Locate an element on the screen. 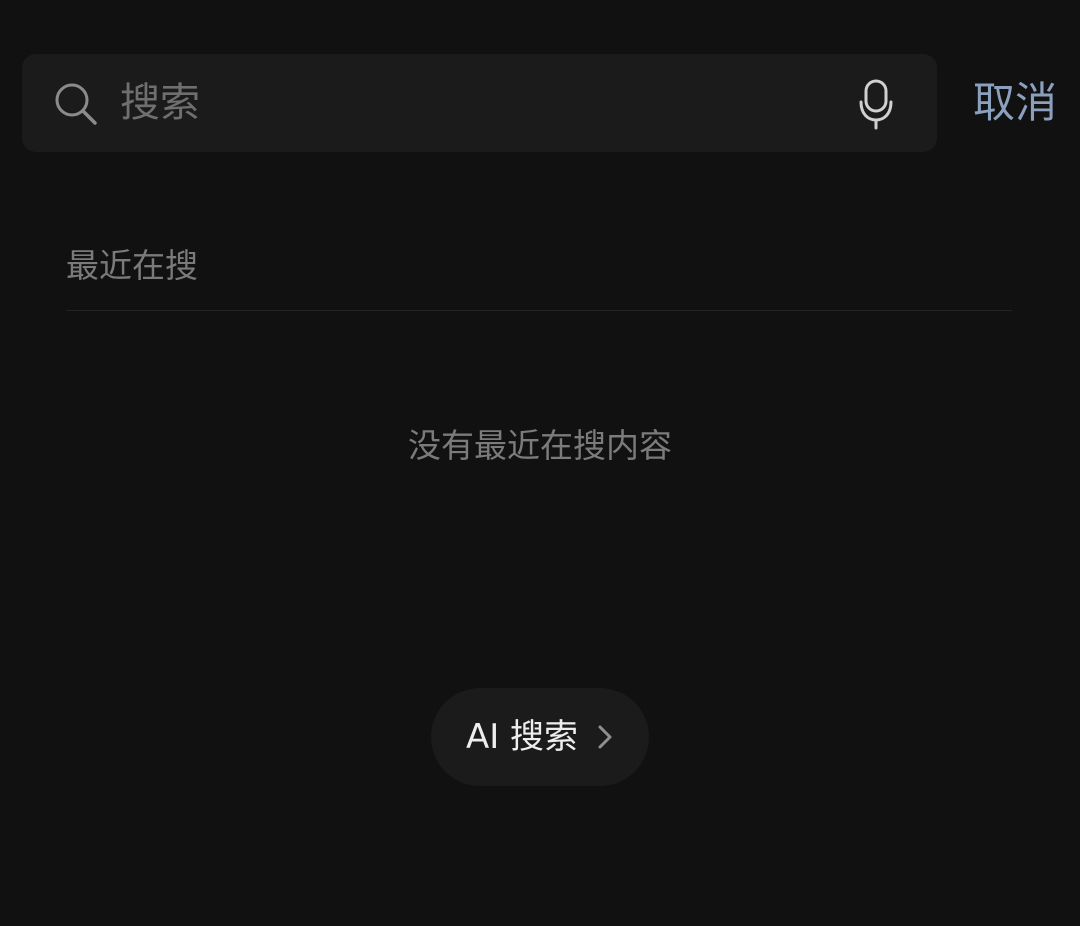 This screenshot has height=926, width=1080. section-divider is located at coordinates (539, 310).